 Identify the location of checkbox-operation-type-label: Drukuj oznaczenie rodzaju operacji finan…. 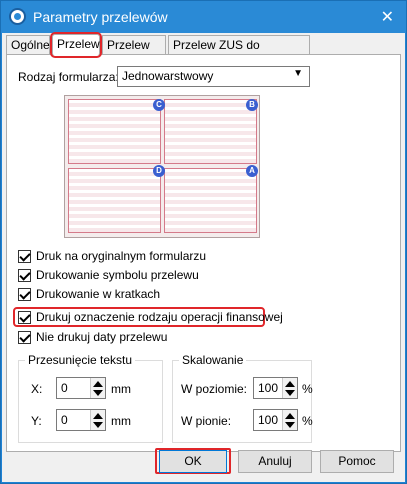
(159, 317).